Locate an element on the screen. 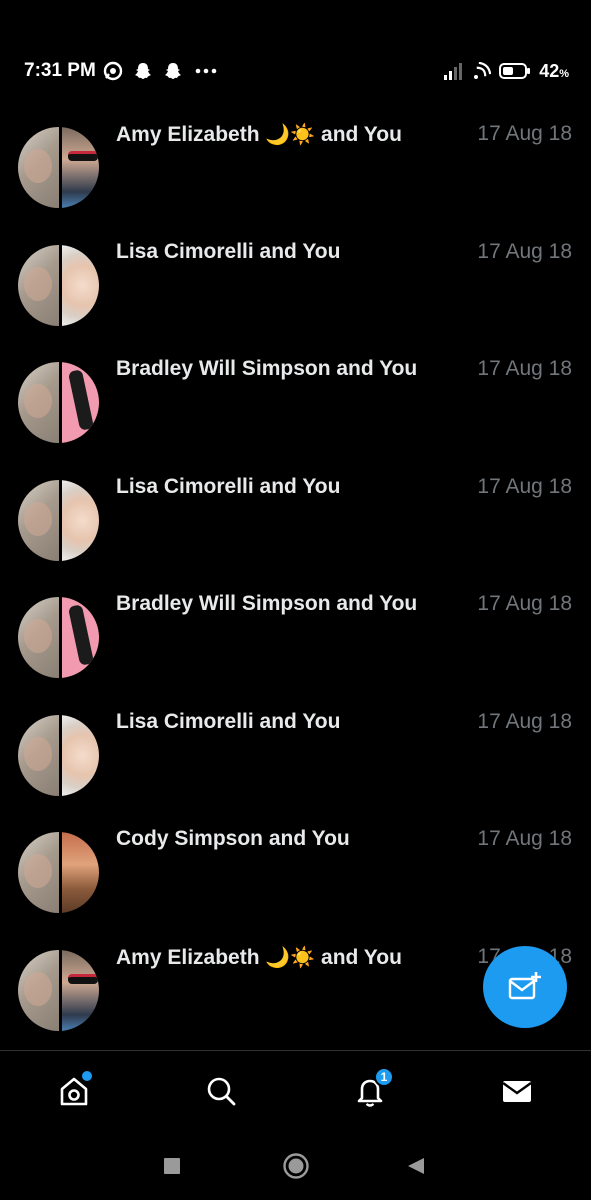  status-notification-icons is located at coordinates (161, 71).